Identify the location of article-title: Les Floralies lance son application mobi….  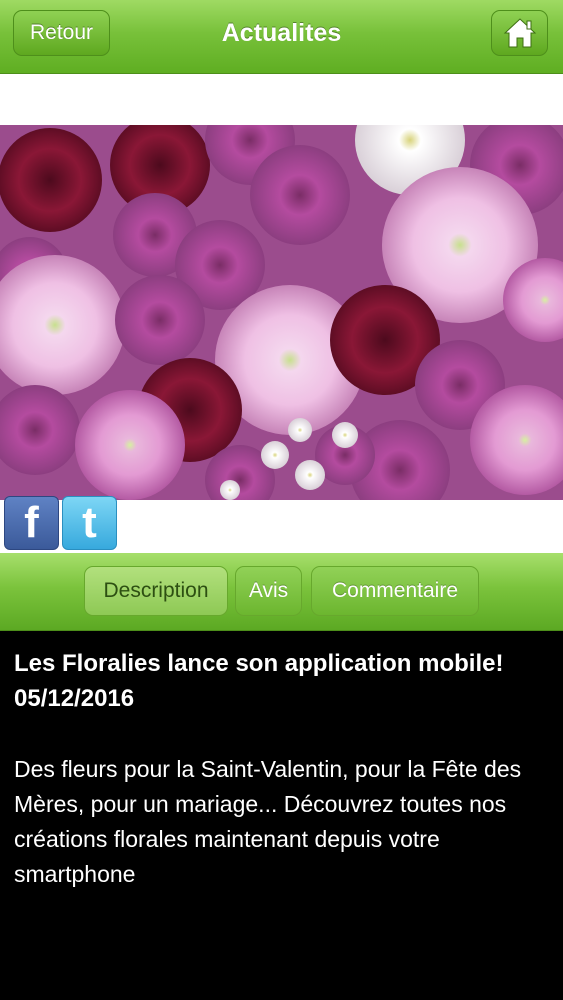
(259, 663).